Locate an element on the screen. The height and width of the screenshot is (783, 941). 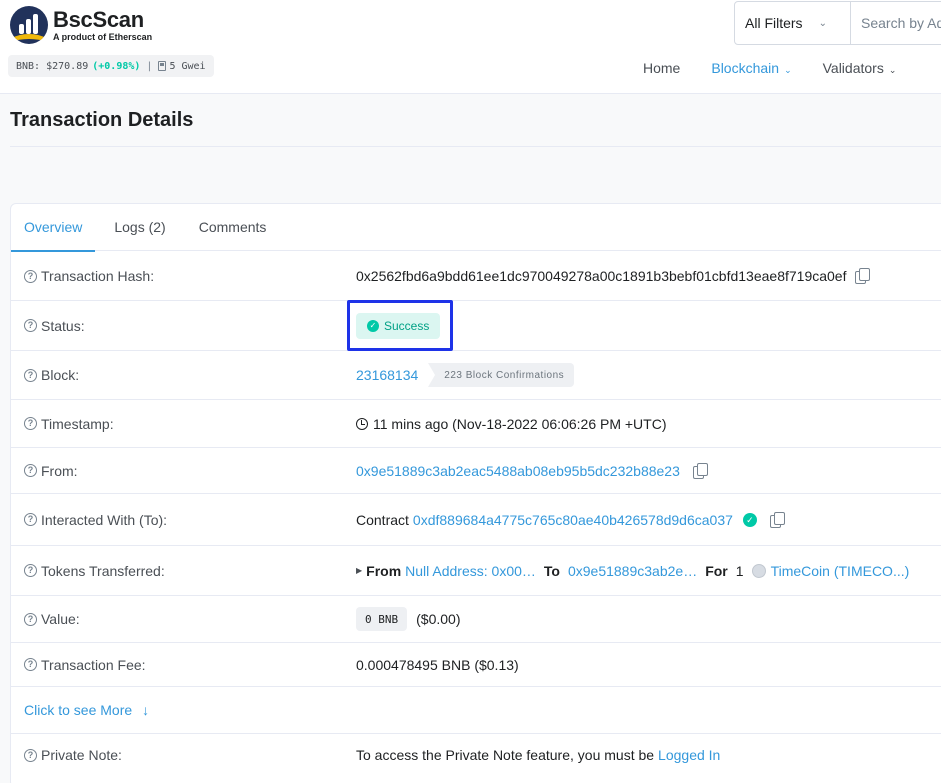
label-timestamp: Timestamp: is located at coordinates (77, 423).